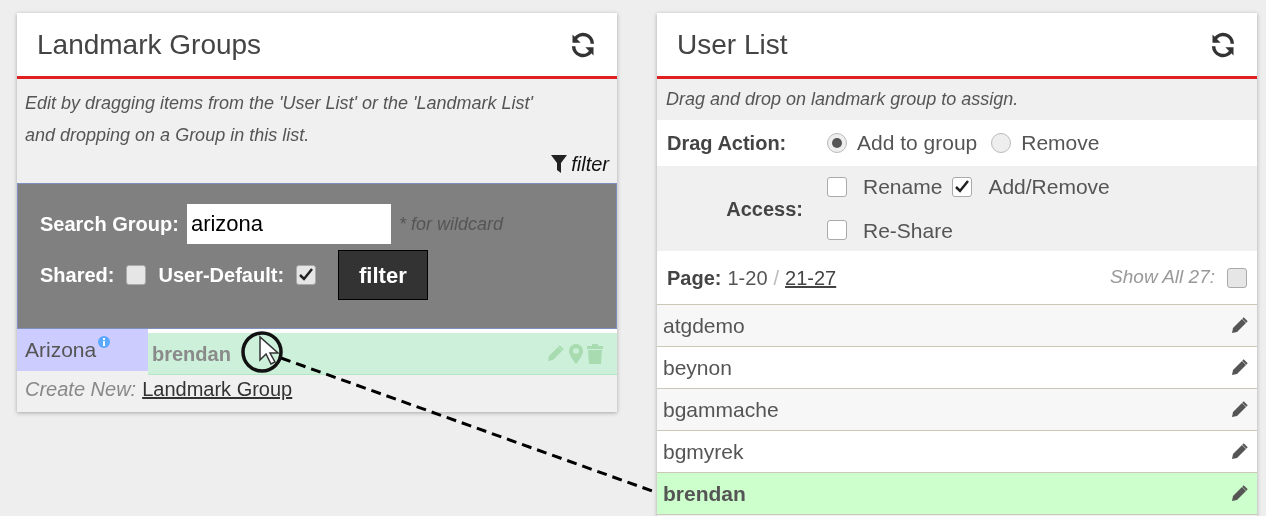 The width and height of the screenshot is (1266, 516). Describe the element at coordinates (81, 389) in the screenshot. I see `create-new-label: Create New:` at that location.